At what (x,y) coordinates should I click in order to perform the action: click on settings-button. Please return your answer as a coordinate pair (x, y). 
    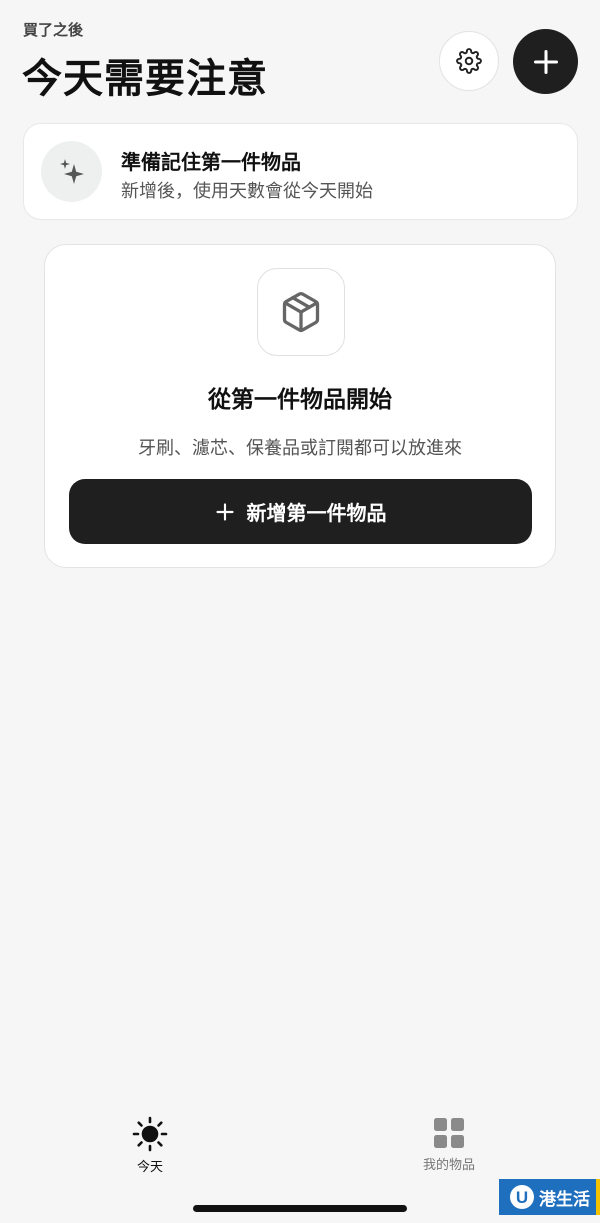
    Looking at the image, I should click on (469, 61).